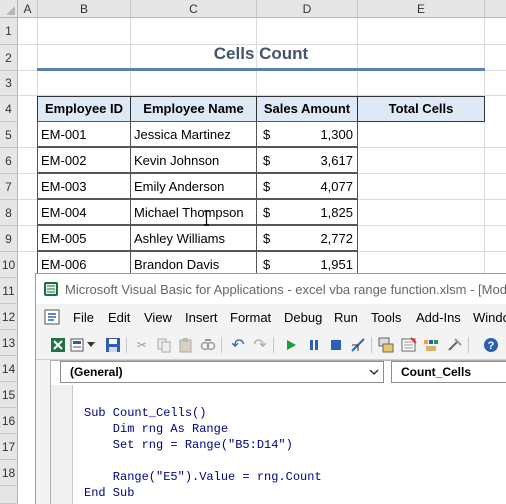  What do you see at coordinates (307, 109) in the screenshot?
I see `header-sales-amount: Sales Amount` at bounding box center [307, 109].